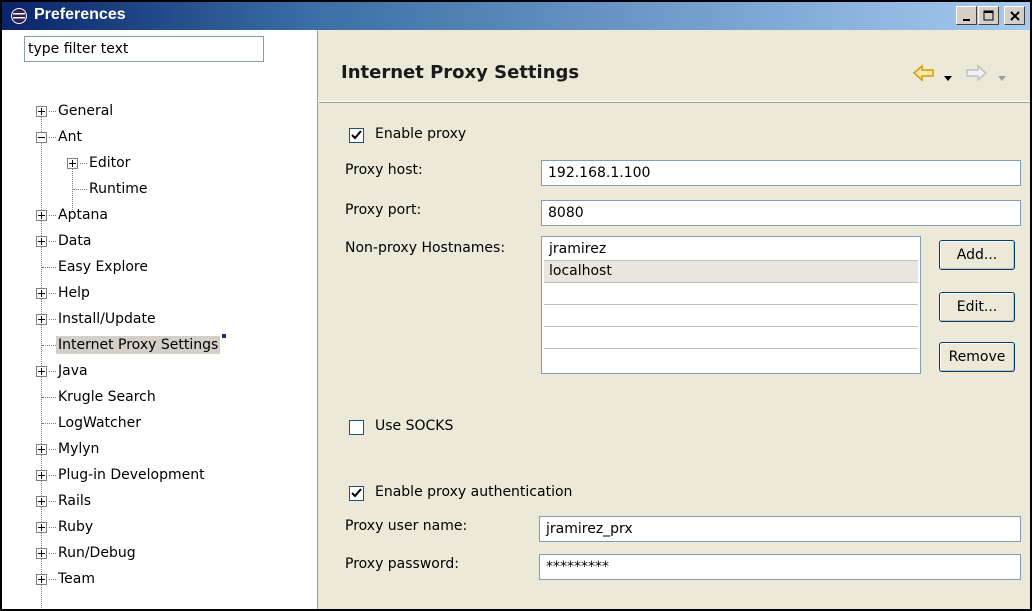  What do you see at coordinates (89, 424) in the screenshot?
I see `tree-item-logwatcher: LogWatcher` at bounding box center [89, 424].